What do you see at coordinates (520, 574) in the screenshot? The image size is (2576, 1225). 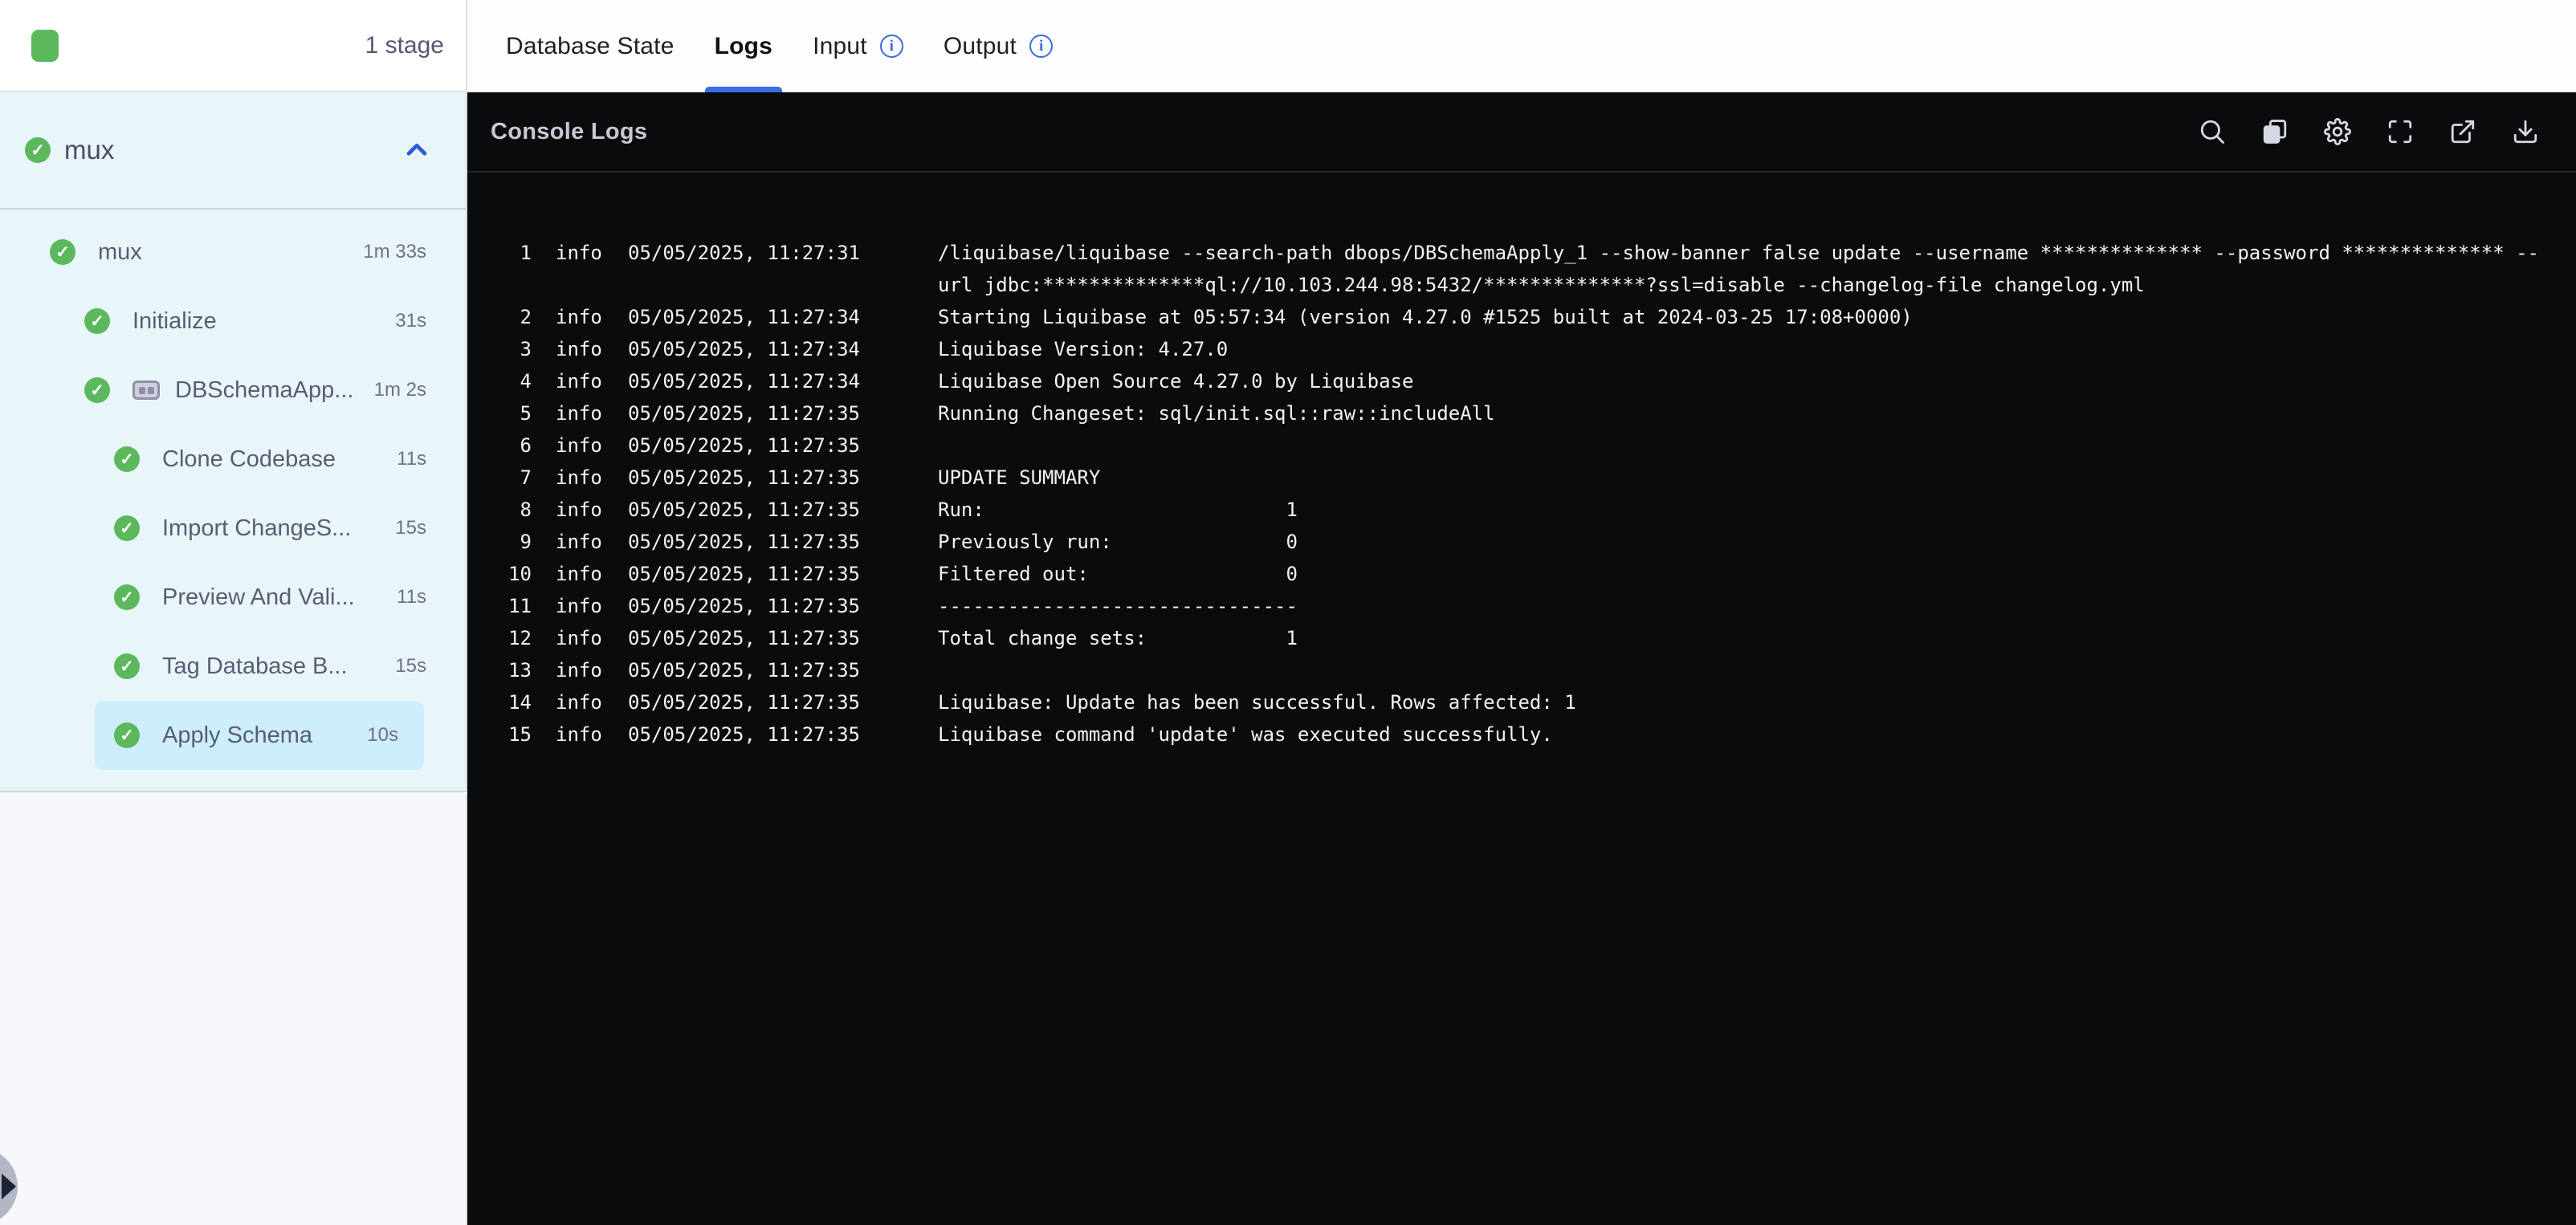 I see `log-line-number: 10` at bounding box center [520, 574].